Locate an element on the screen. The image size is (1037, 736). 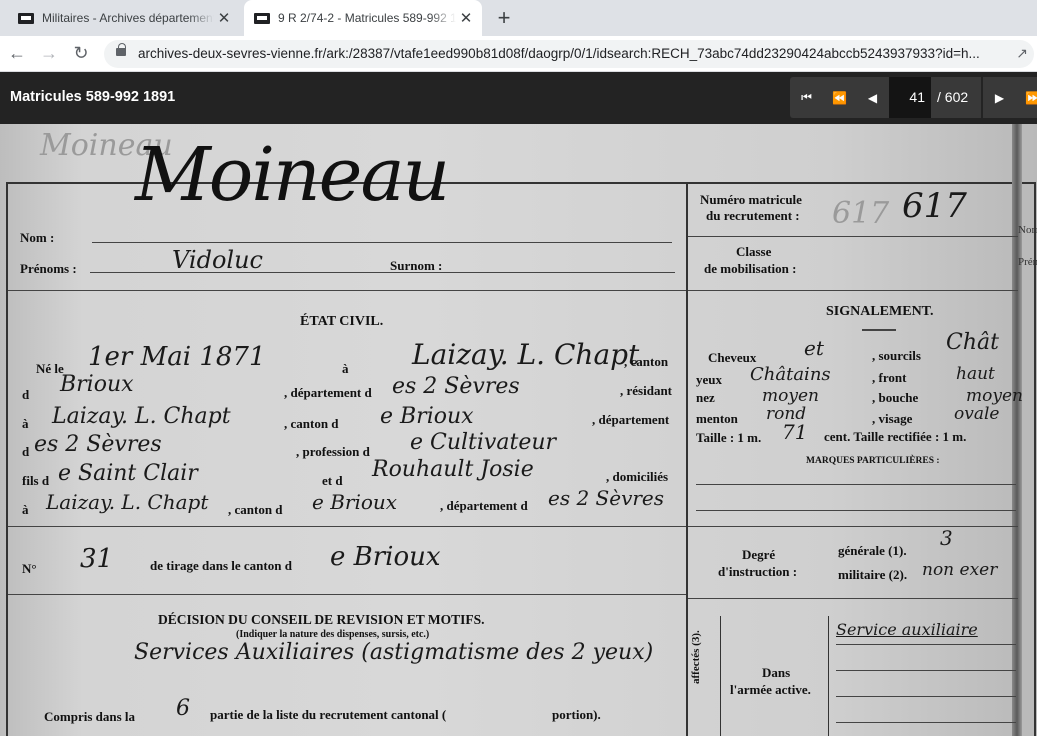
signalement-heading: SIGNALEMENT. is located at coordinates (880, 311).